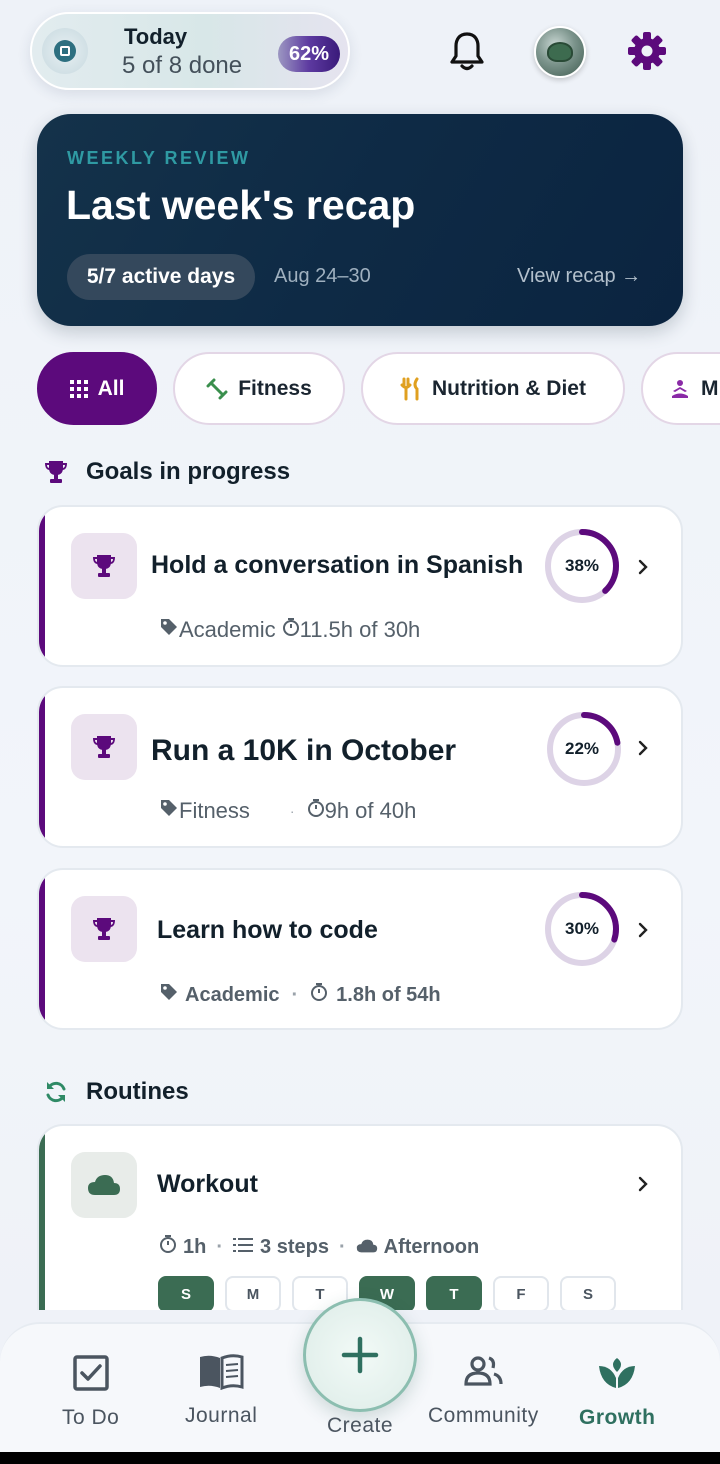 The width and height of the screenshot is (720, 1464). I want to click on plus-icon, so click(360, 1355).